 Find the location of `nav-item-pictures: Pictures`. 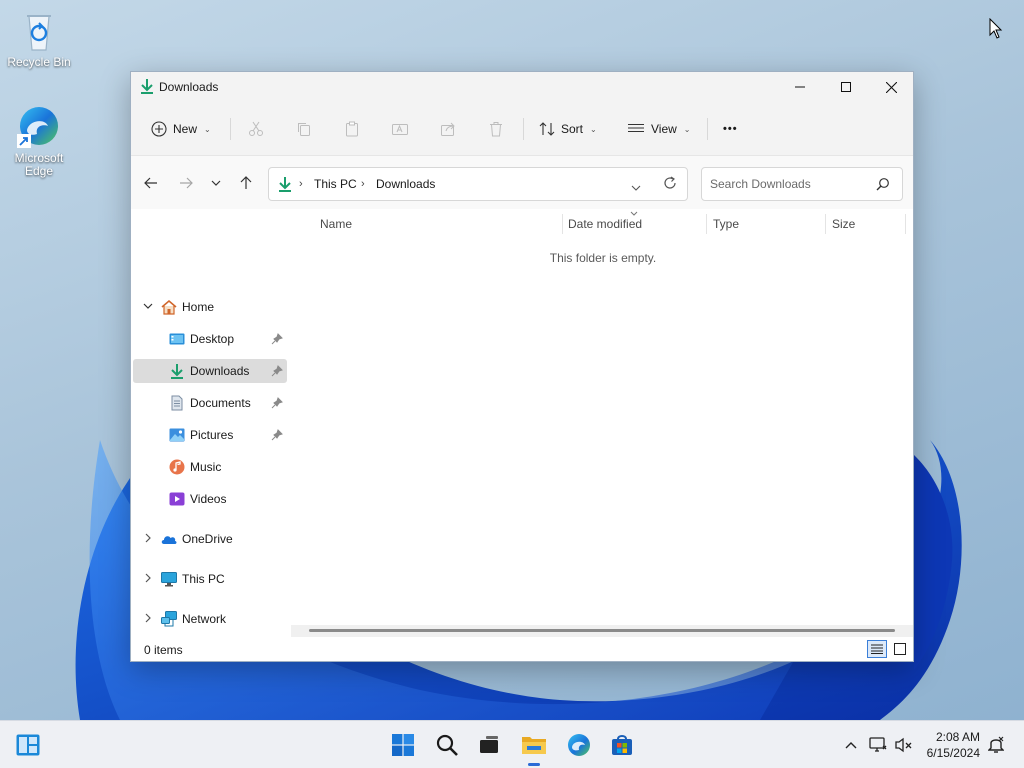

nav-item-pictures: Pictures is located at coordinates (210, 435).